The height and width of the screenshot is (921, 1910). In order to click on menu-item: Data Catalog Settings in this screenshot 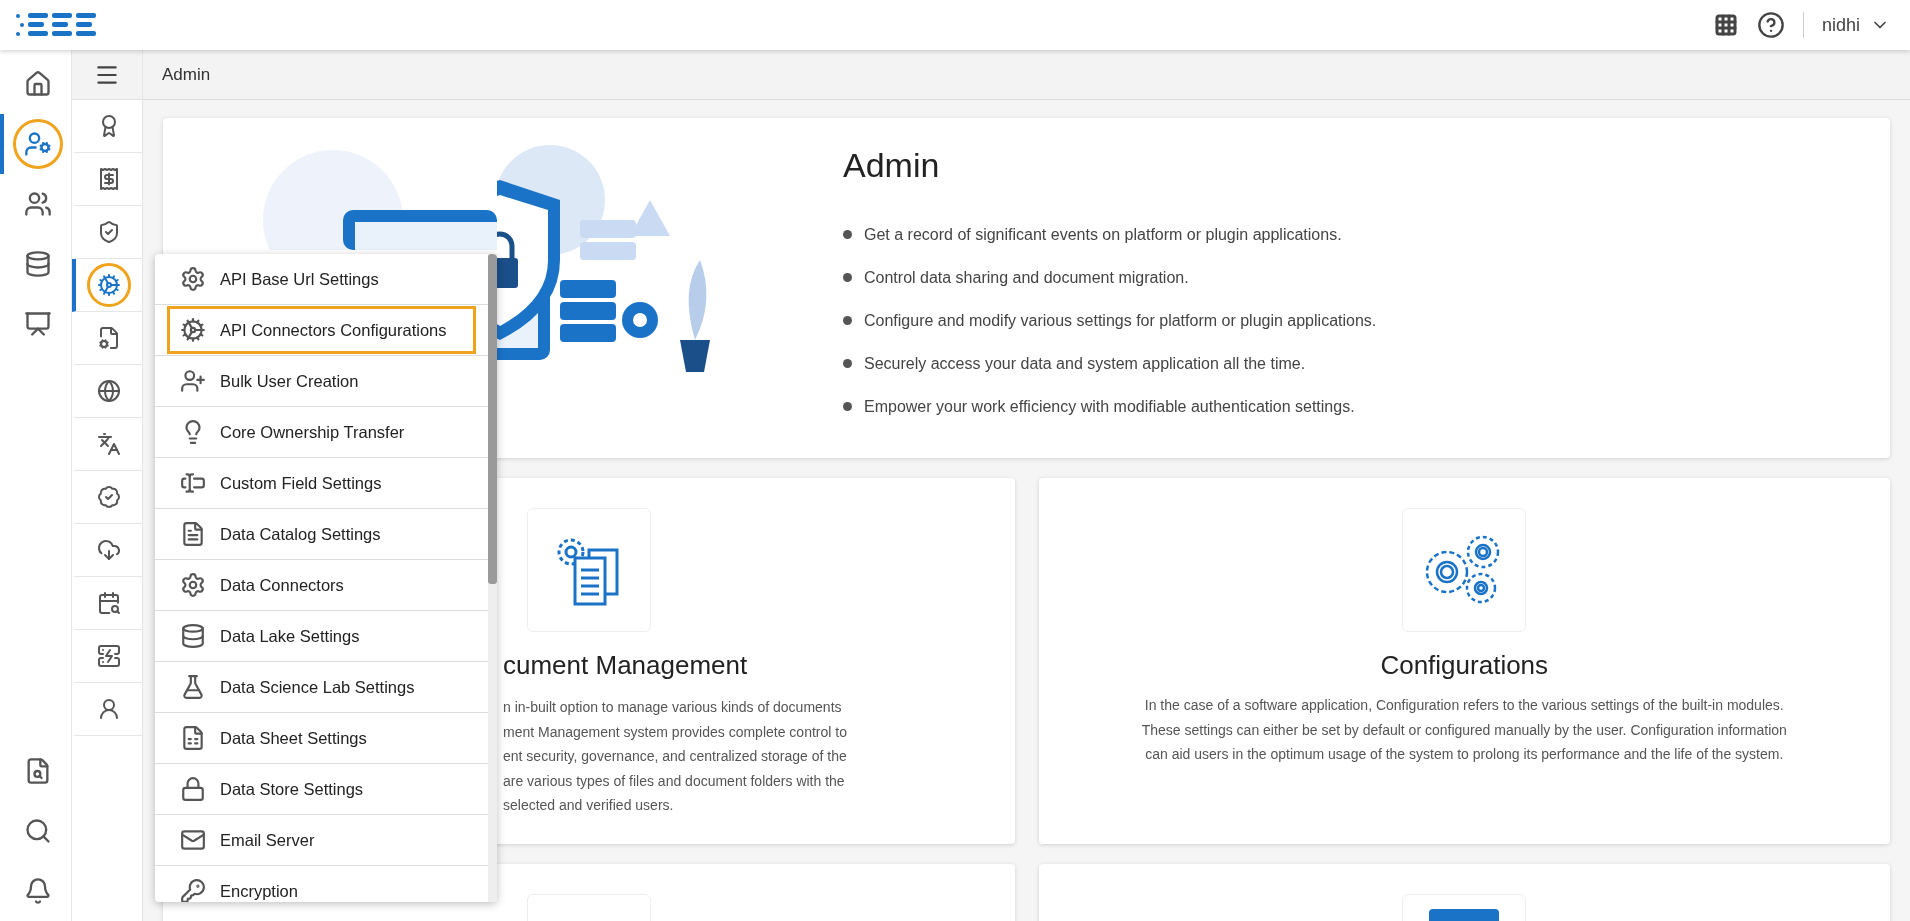, I will do `click(321, 534)`.